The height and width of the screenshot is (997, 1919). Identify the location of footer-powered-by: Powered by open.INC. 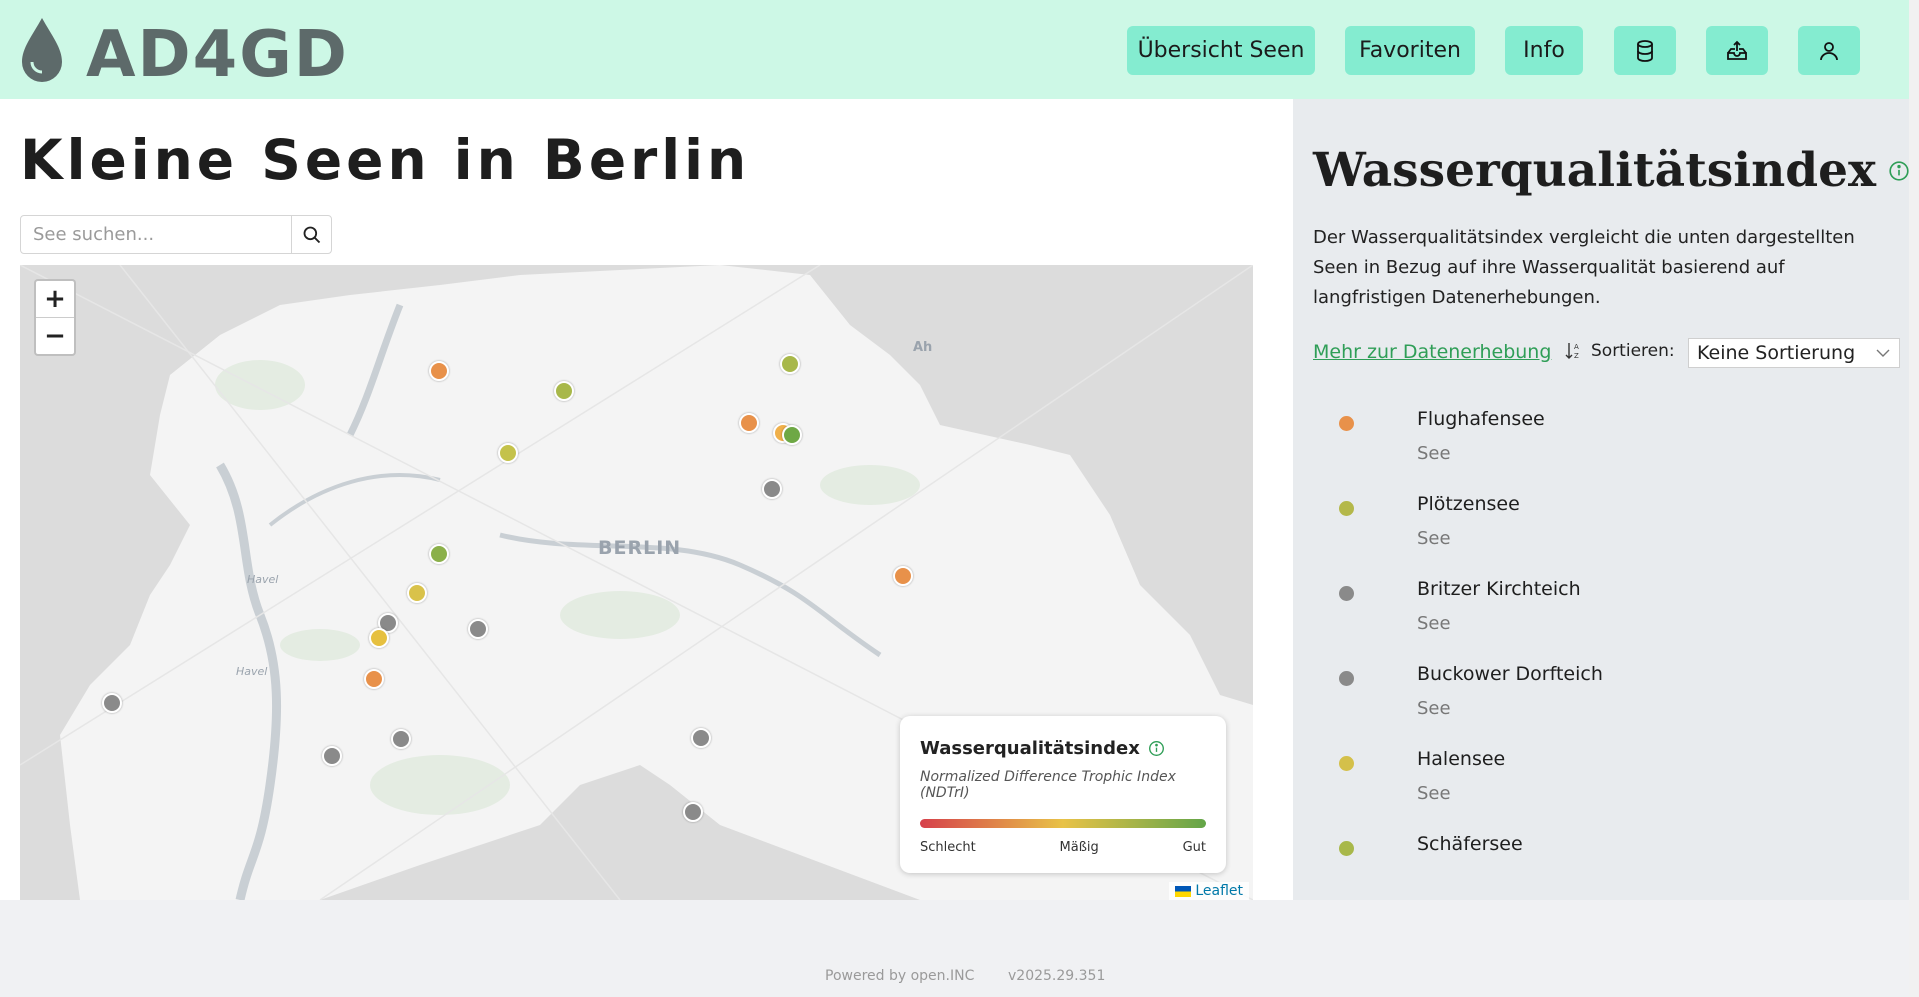
(899, 976).